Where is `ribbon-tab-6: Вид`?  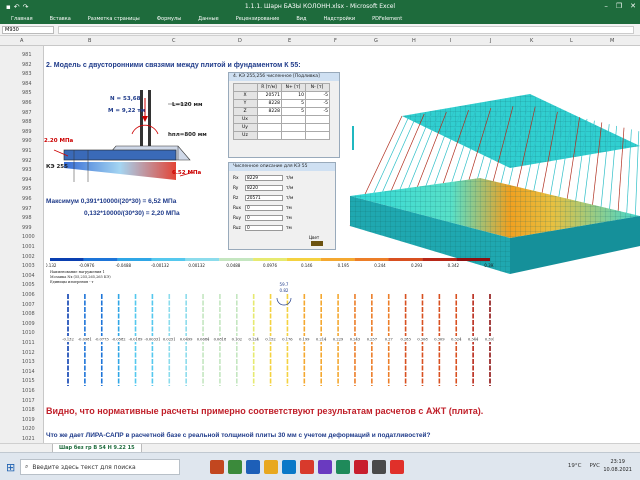
ribbon-tab-6: Вид is located at coordinates (301, 19).